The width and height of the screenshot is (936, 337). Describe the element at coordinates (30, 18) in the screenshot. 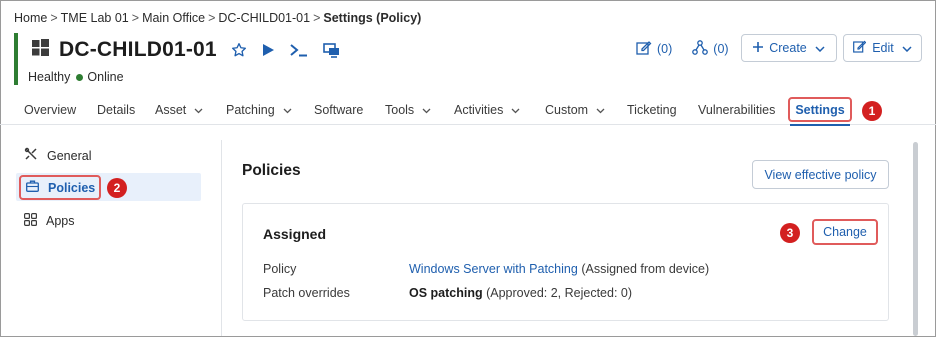

I see `breadcrumb-home: Home` at that location.